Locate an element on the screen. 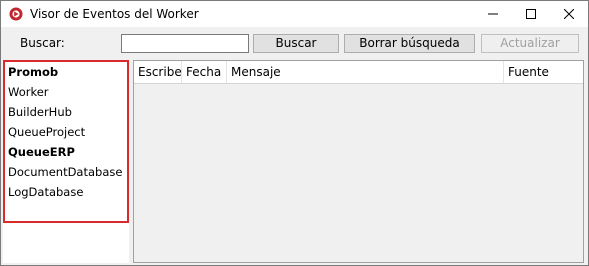 The image size is (589, 266). tree-item-documentdatabase: DocumentDatabase is located at coordinates (65, 172).